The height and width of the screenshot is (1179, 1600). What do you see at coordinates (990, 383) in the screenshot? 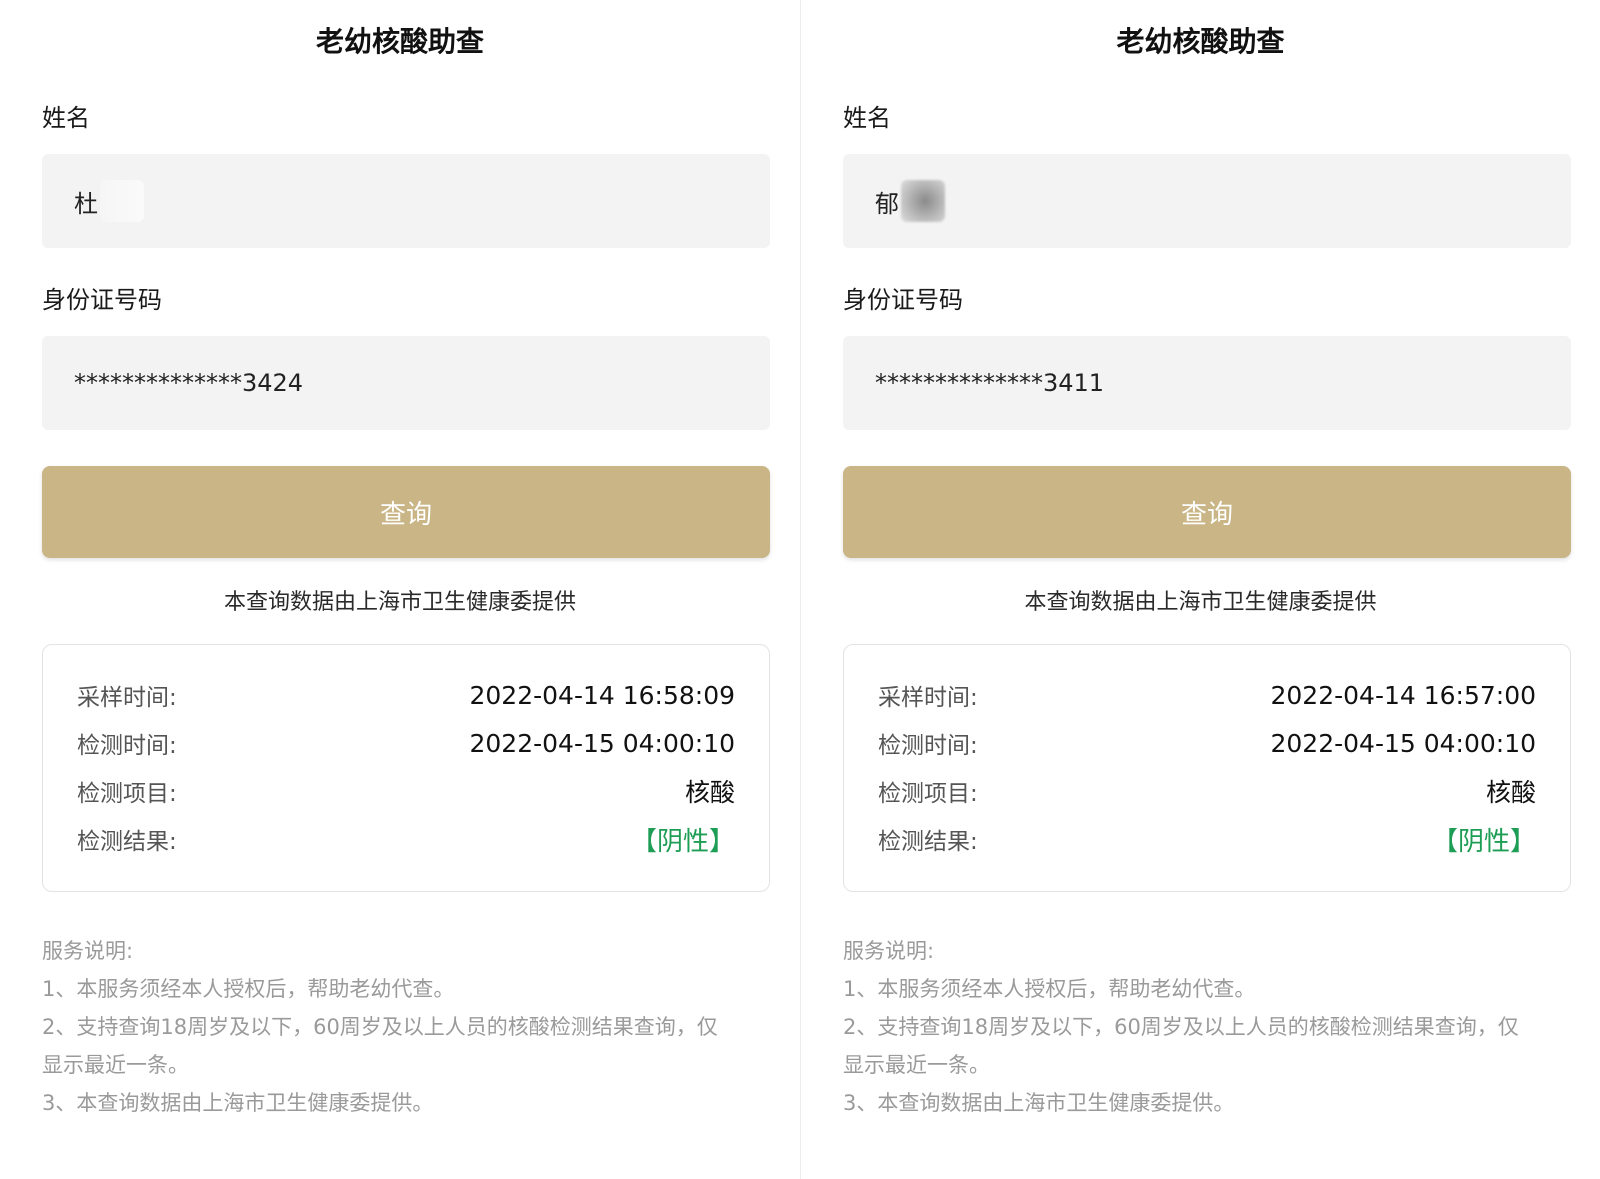
I see `id-number-value: **************3411` at bounding box center [990, 383].